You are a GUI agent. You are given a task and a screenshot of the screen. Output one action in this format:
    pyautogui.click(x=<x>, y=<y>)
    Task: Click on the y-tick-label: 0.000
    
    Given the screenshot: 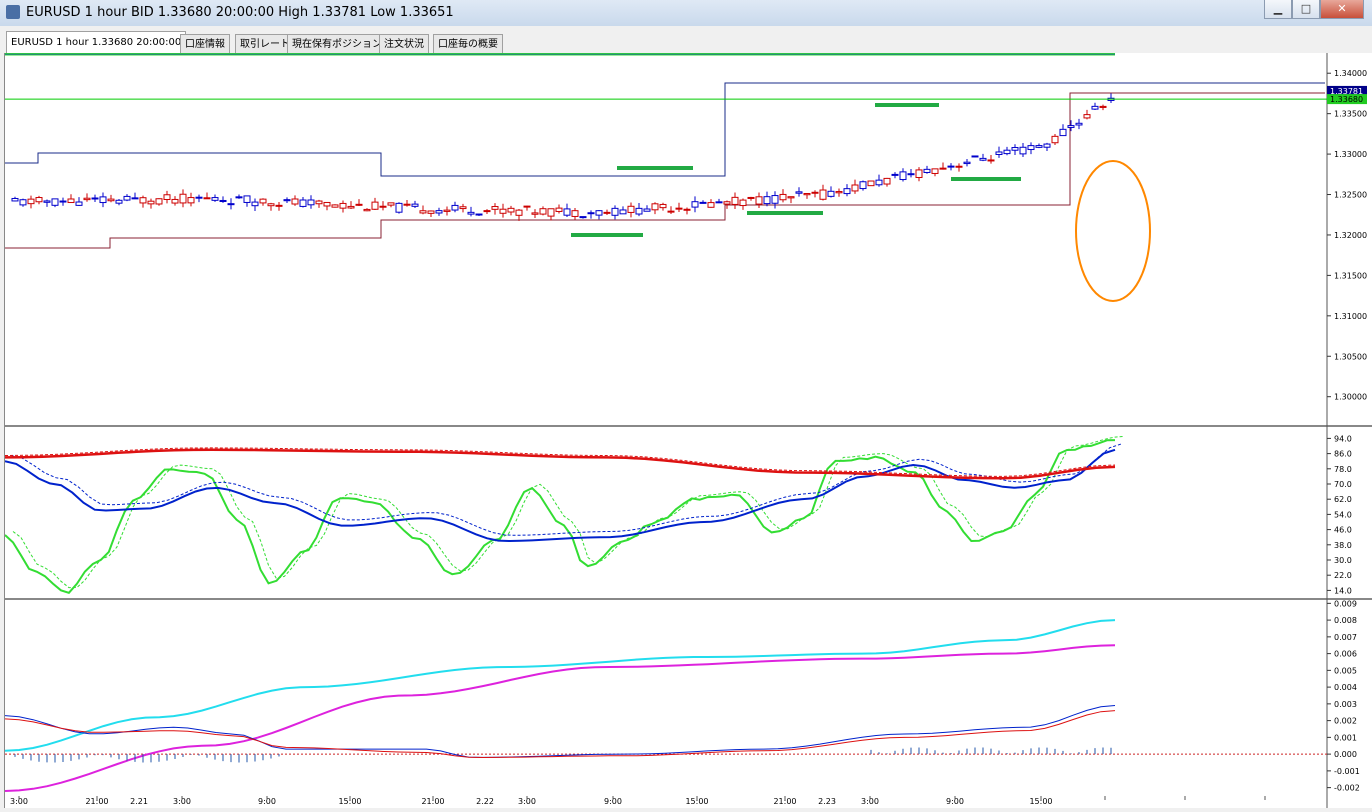 What is the action you would take?
    pyautogui.click(x=1345, y=754)
    